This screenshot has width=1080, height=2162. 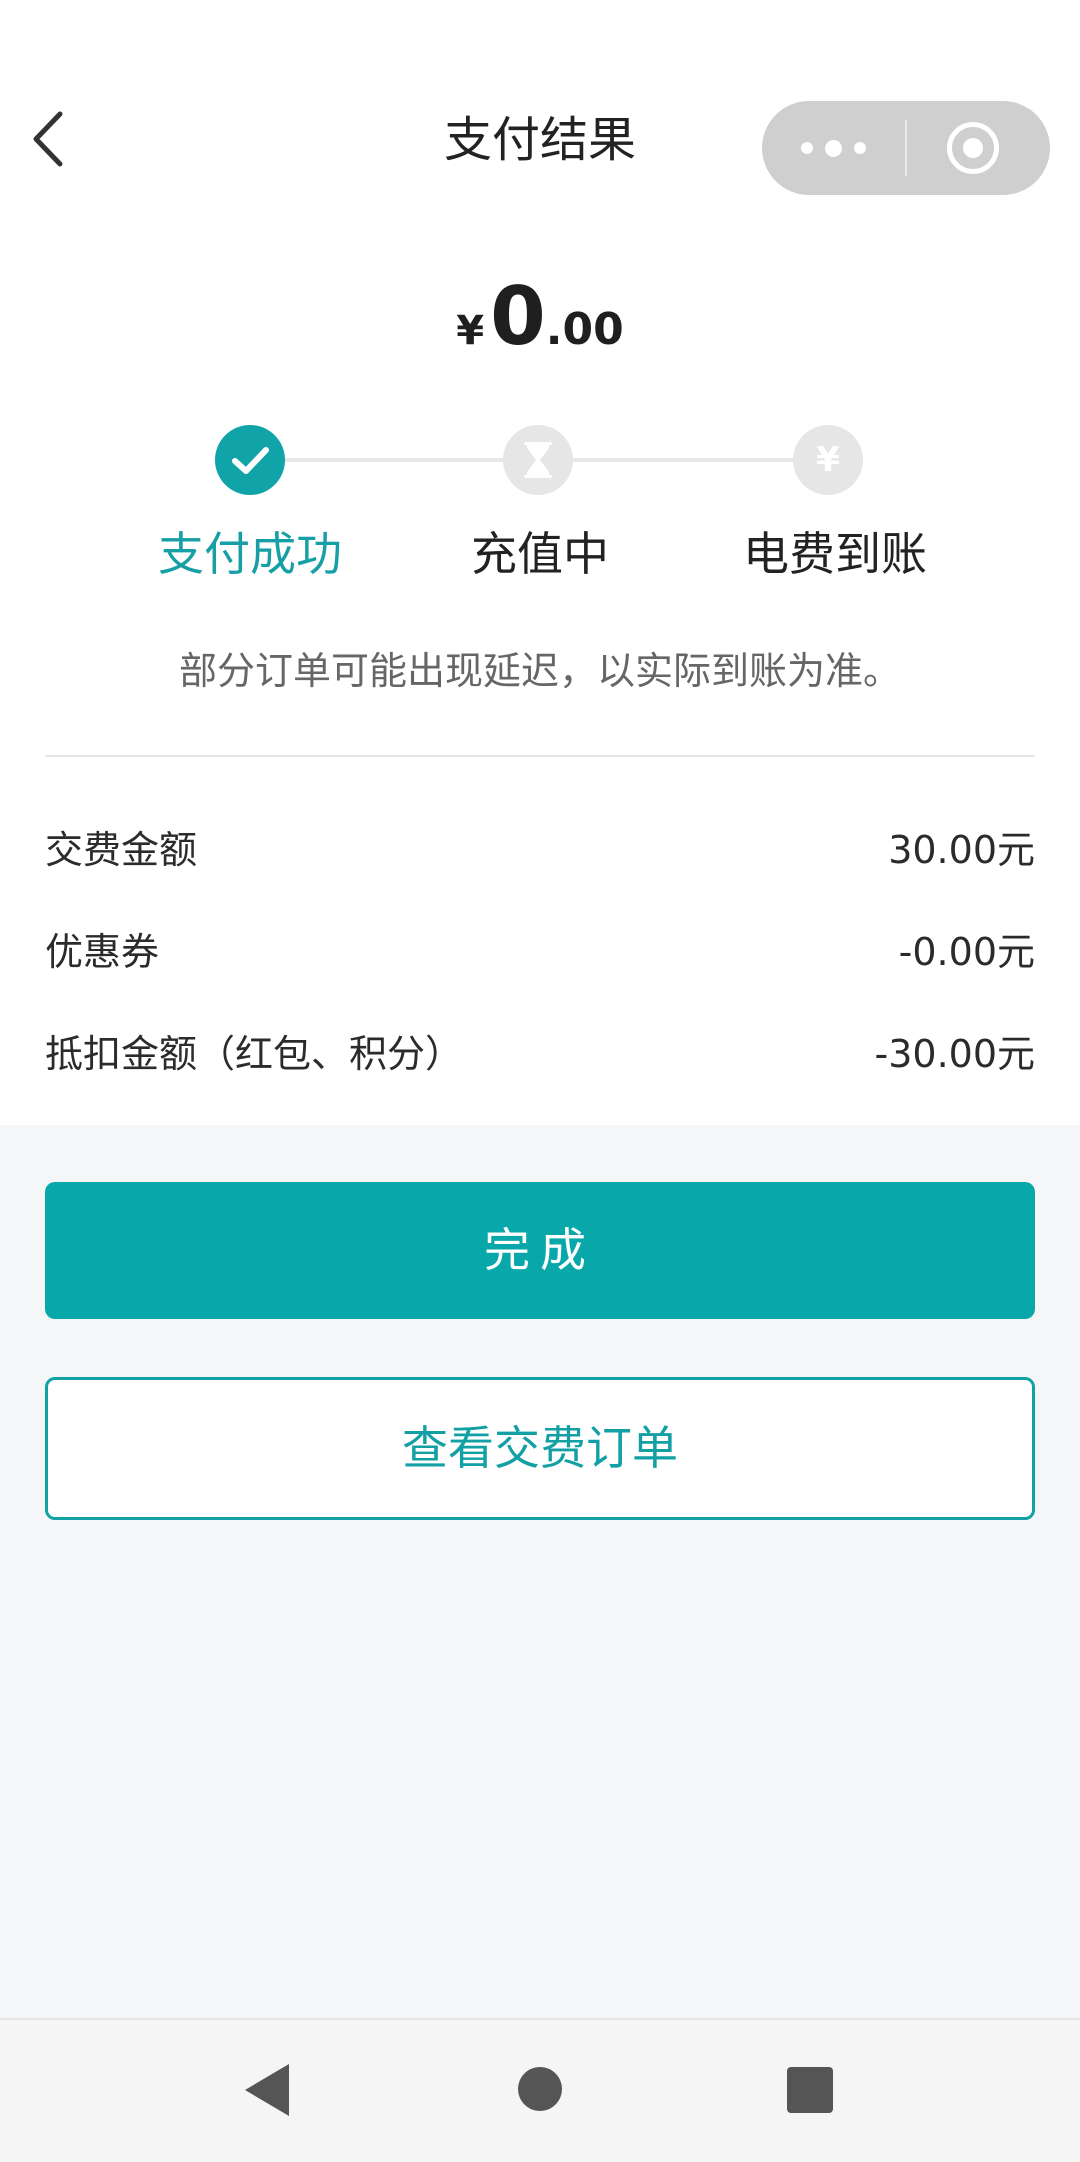 I want to click on step-indicator-recharging, so click(x=538, y=460).